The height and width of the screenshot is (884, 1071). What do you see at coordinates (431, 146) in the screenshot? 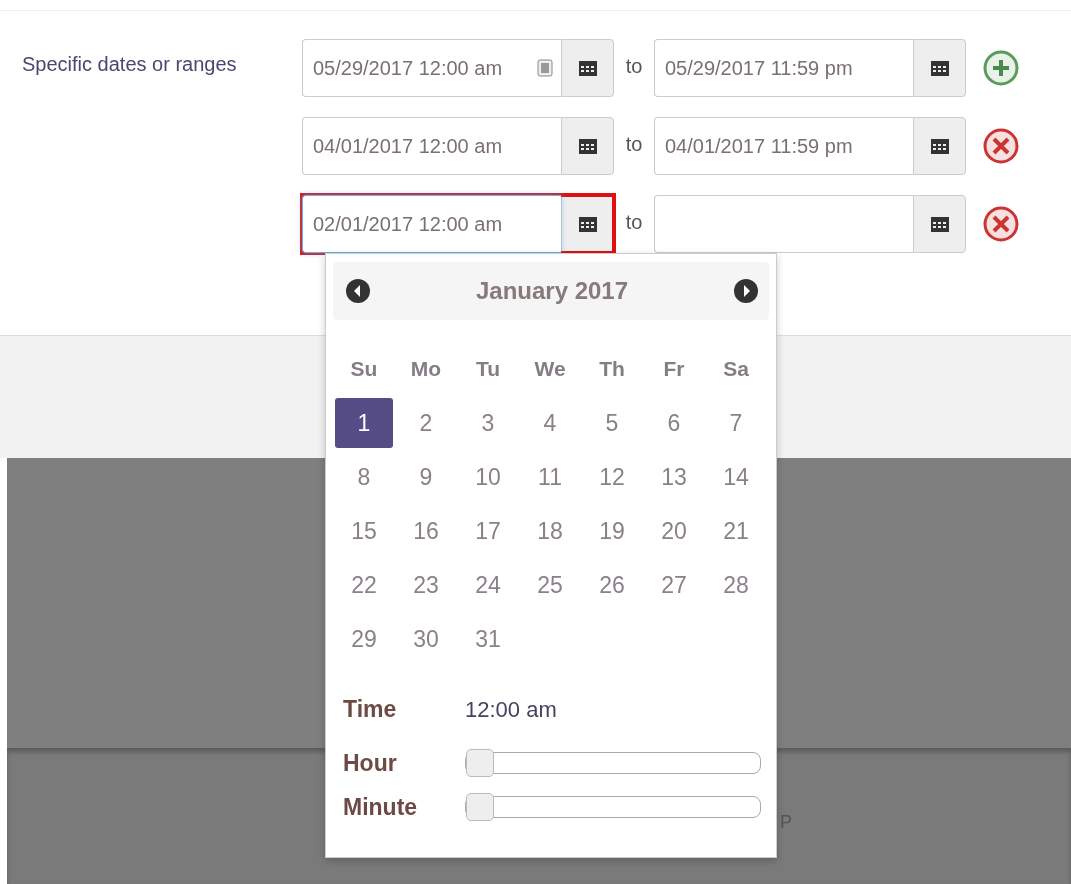
I see `start-date-field: 04/01/2017 12:00 am` at bounding box center [431, 146].